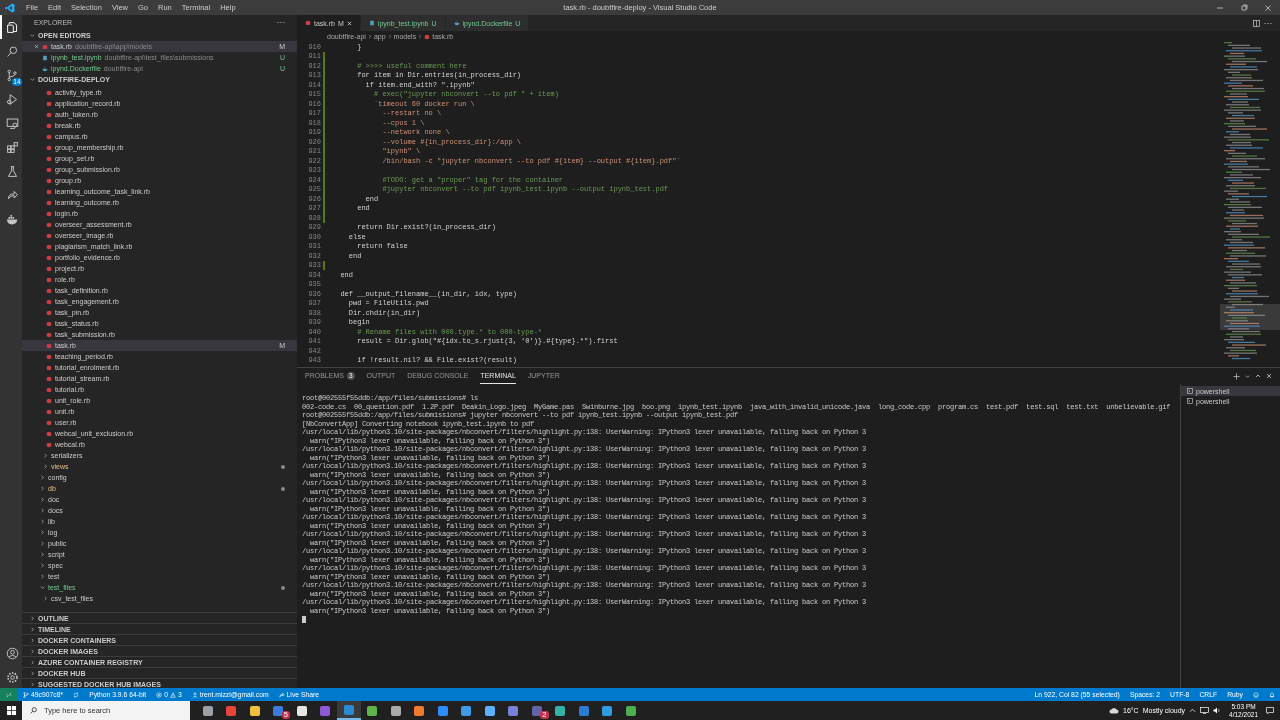 The image size is (1280, 720). What do you see at coordinates (172, 694) in the screenshot?
I see `warning-icon` at bounding box center [172, 694].